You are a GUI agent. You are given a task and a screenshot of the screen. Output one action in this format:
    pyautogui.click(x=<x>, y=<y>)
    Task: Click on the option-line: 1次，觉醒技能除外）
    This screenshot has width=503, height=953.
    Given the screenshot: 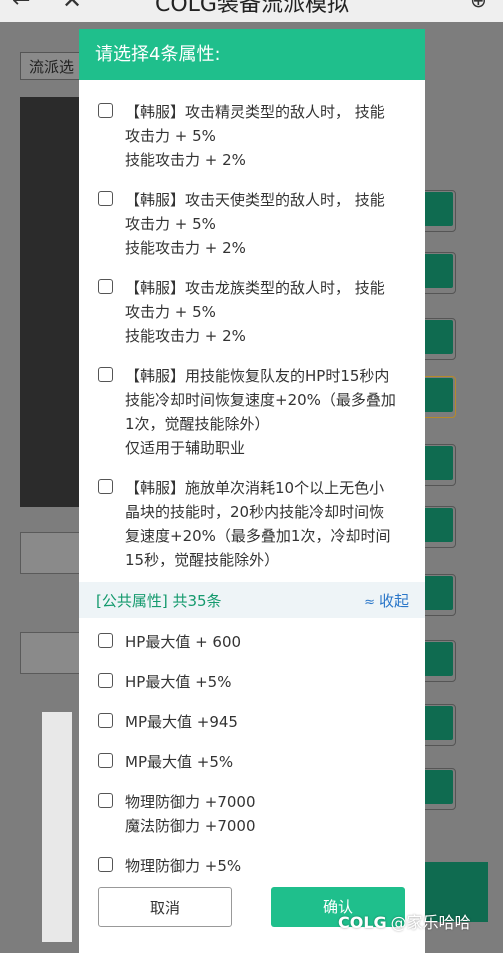 What is the action you would take?
    pyautogui.click(x=197, y=424)
    